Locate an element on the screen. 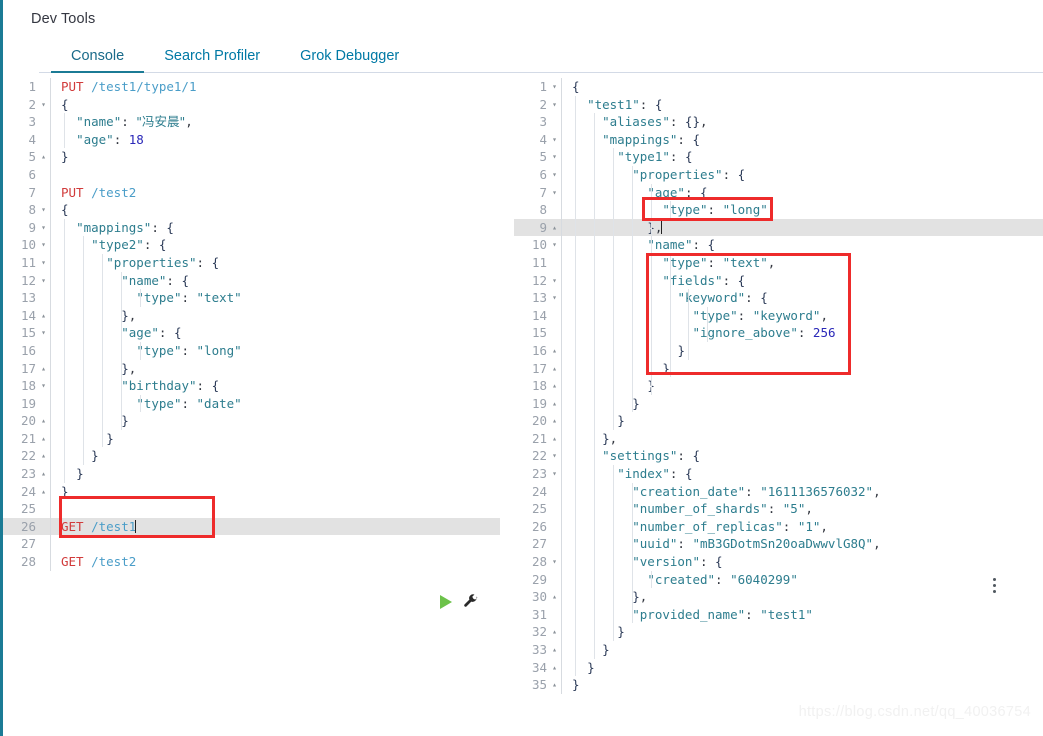  code-line: 11 "type": "text", is located at coordinates (778, 262).